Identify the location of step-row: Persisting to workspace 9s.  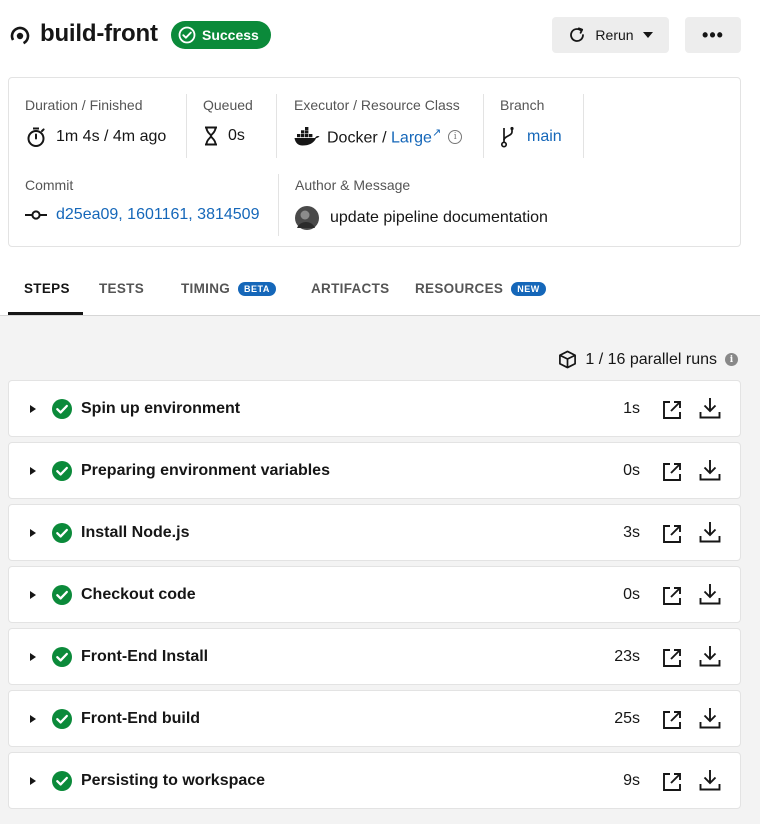
(374, 780).